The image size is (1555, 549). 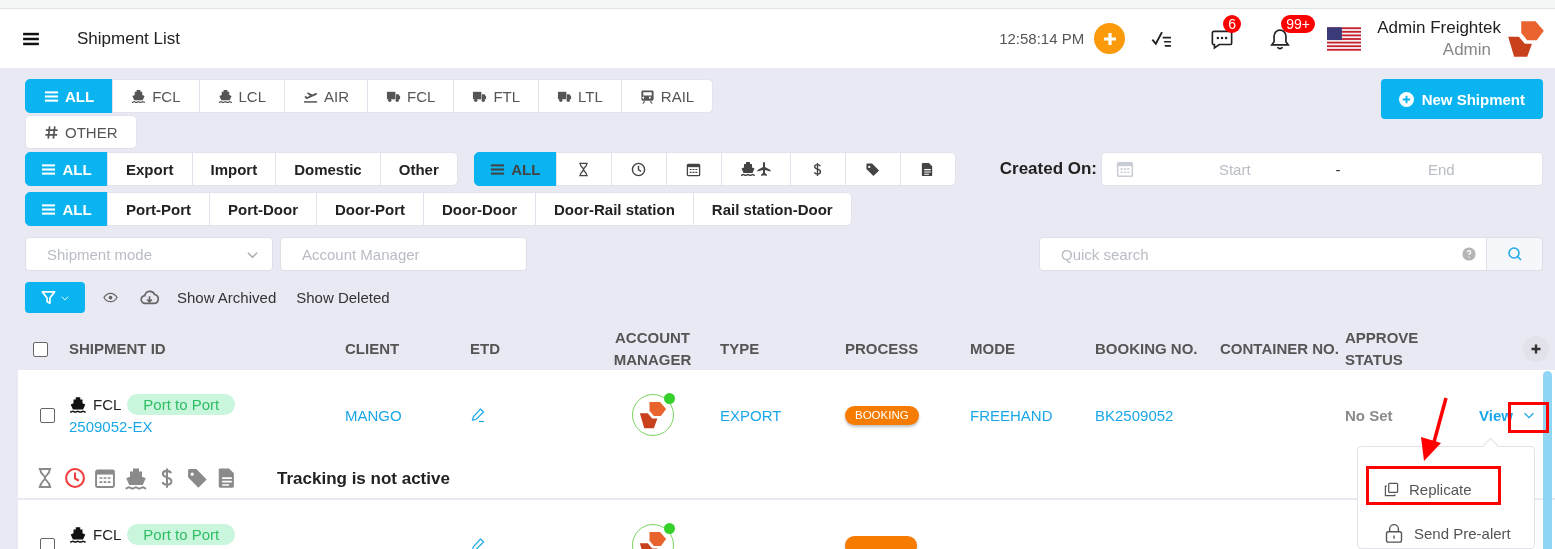 What do you see at coordinates (145, 254) in the screenshot?
I see `shipment-mode-input: Shipment mode` at bounding box center [145, 254].